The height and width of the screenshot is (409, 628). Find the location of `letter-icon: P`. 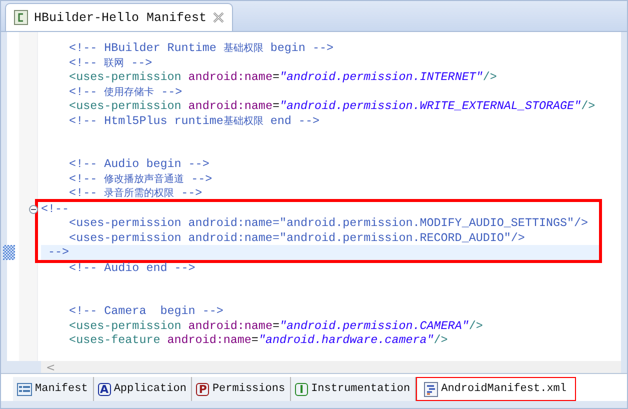

letter-icon: P is located at coordinates (203, 389).